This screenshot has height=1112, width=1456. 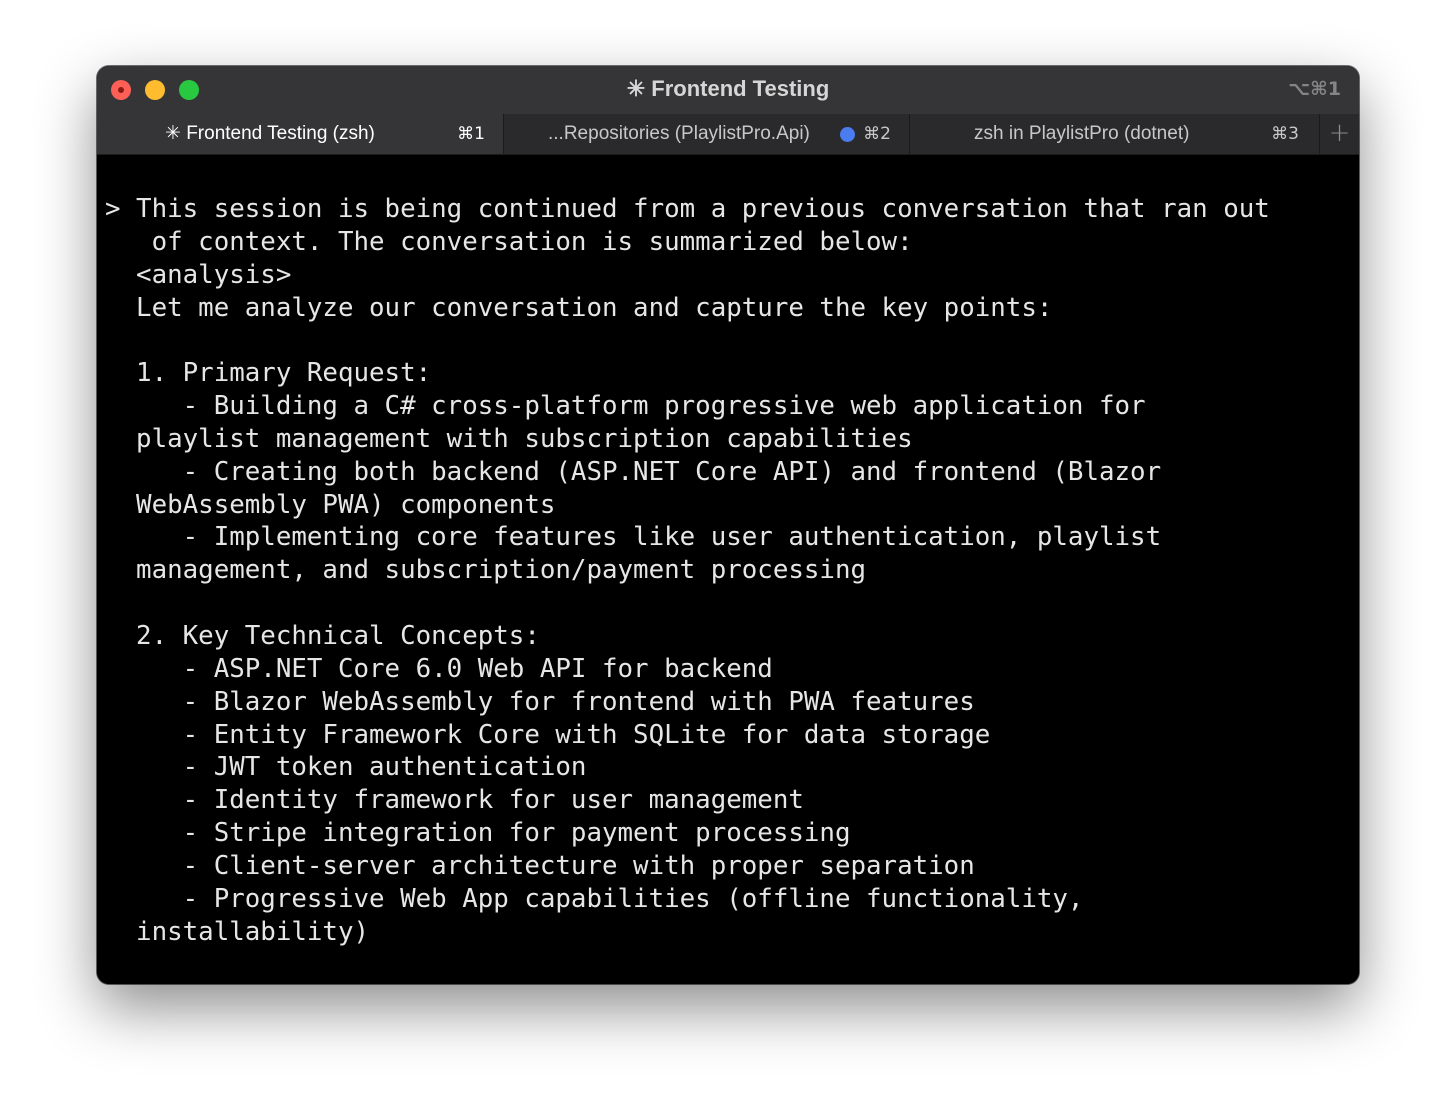 What do you see at coordinates (346, 767) in the screenshot?
I see `terminal-line: - JWT token authentication` at bounding box center [346, 767].